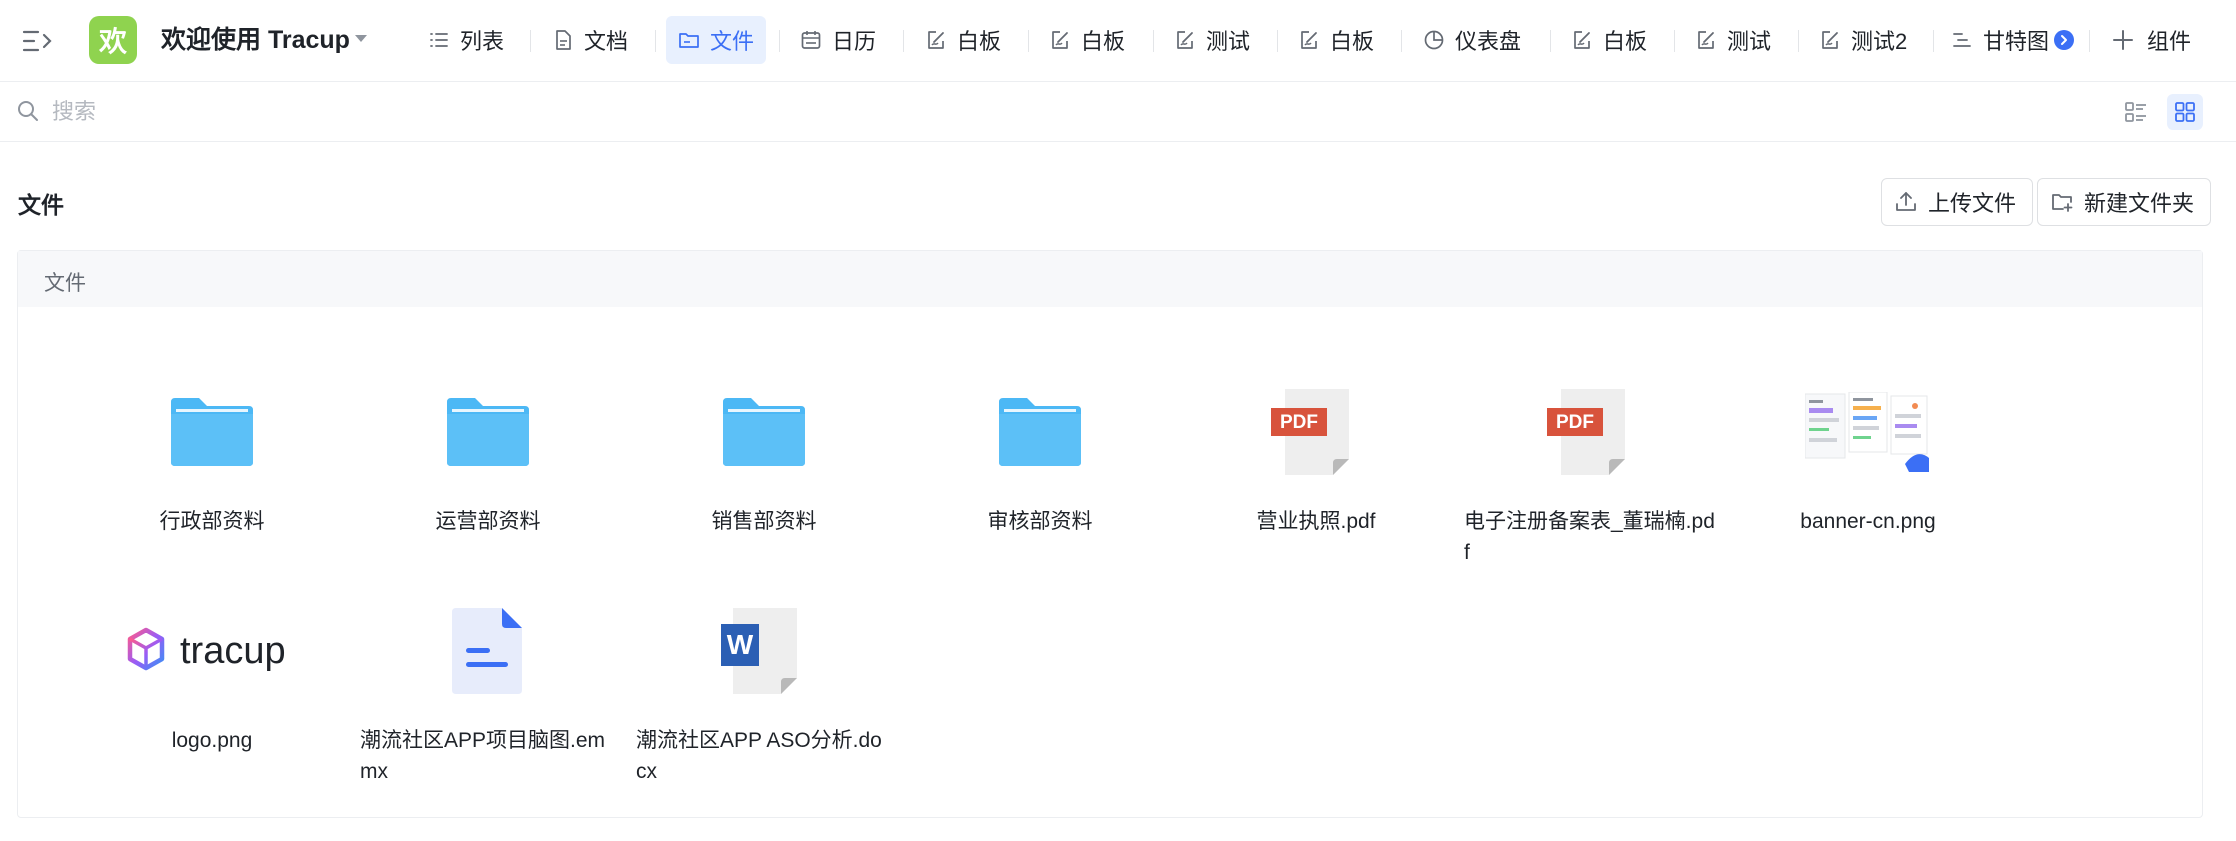 Image resolution: width=2236 pixels, height=841 pixels. What do you see at coordinates (1879, 41) in the screenshot?
I see `tab-label: 测试2` at bounding box center [1879, 41].